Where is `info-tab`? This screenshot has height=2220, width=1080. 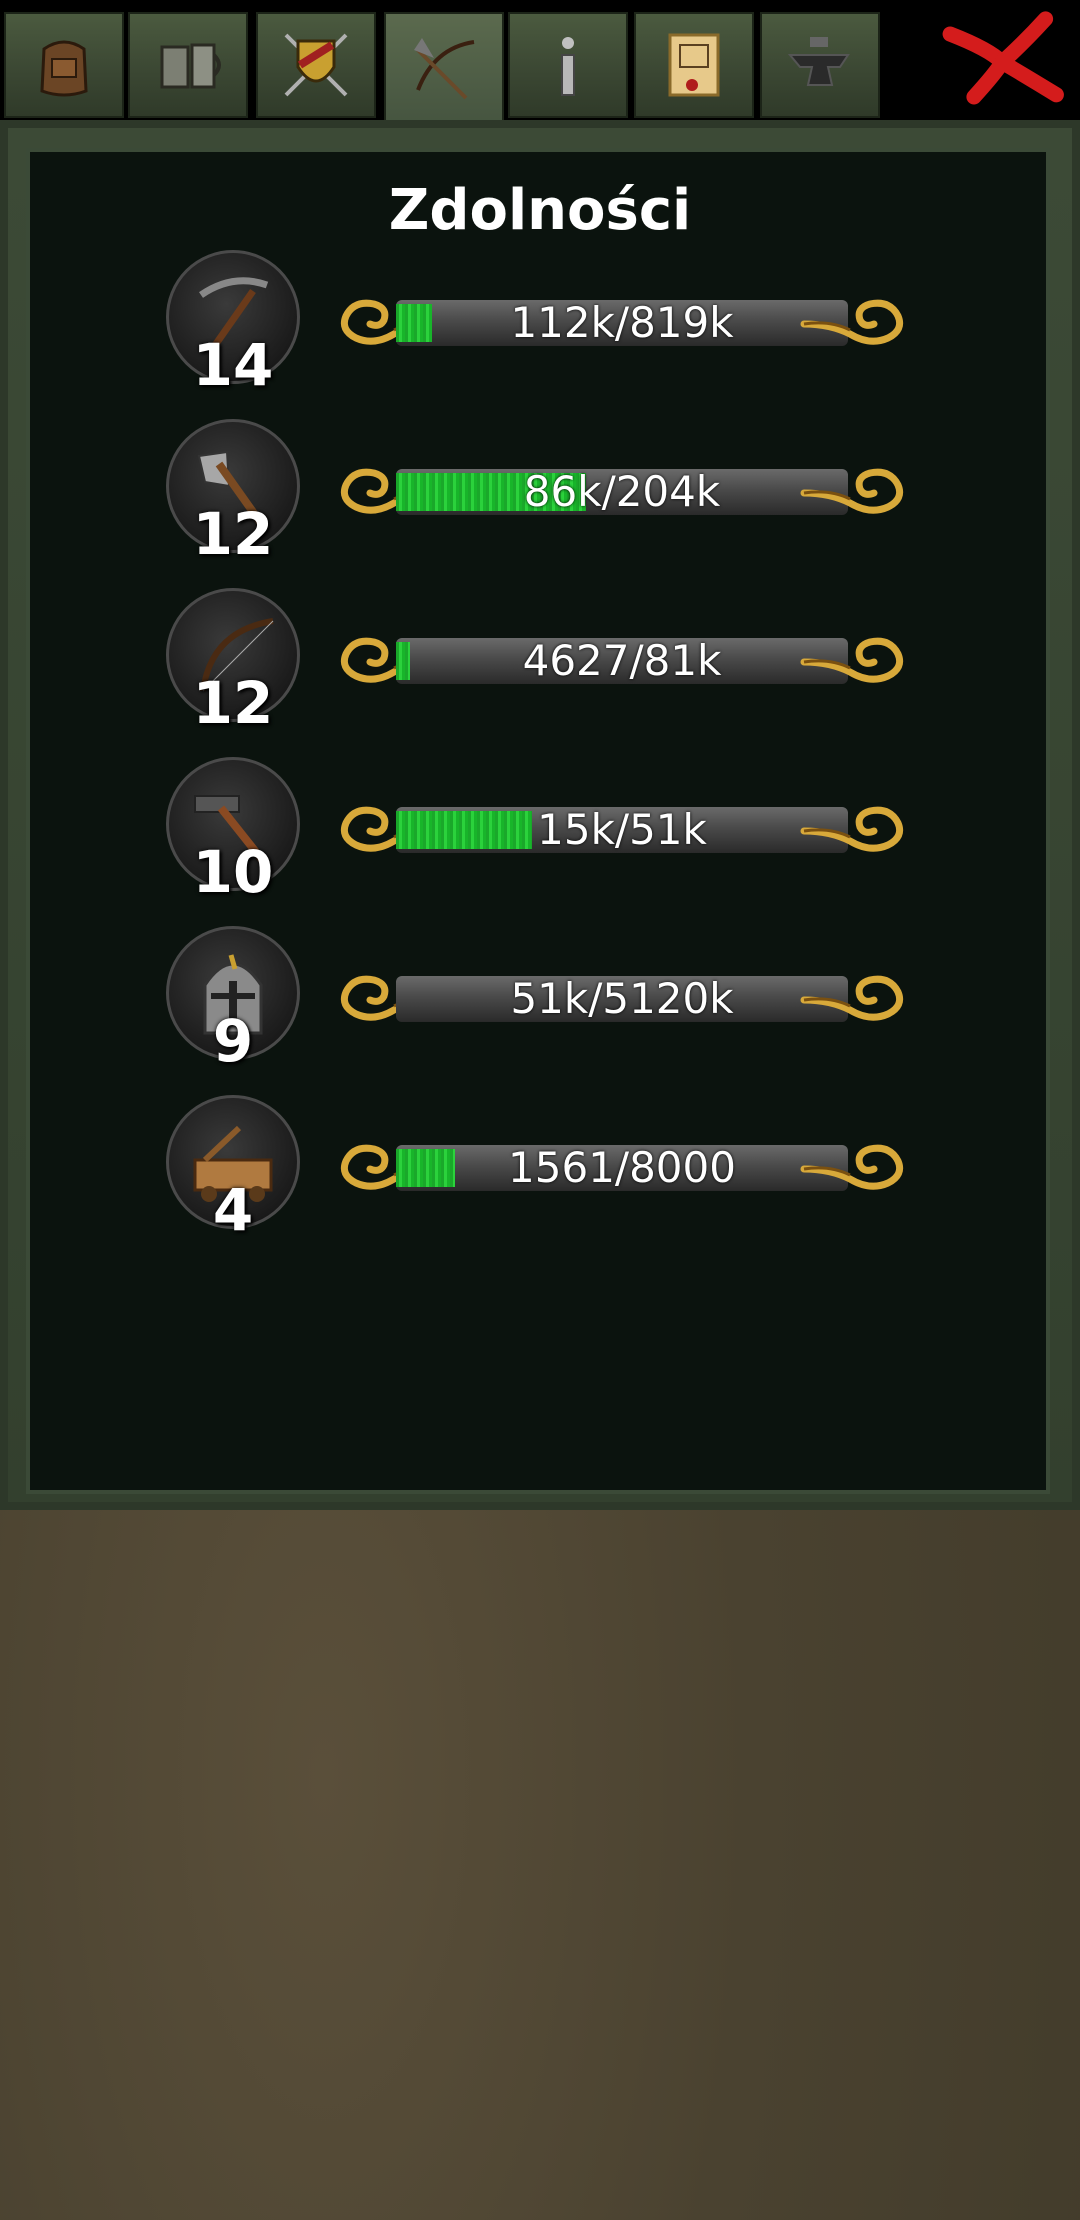
info-tab is located at coordinates (568, 65).